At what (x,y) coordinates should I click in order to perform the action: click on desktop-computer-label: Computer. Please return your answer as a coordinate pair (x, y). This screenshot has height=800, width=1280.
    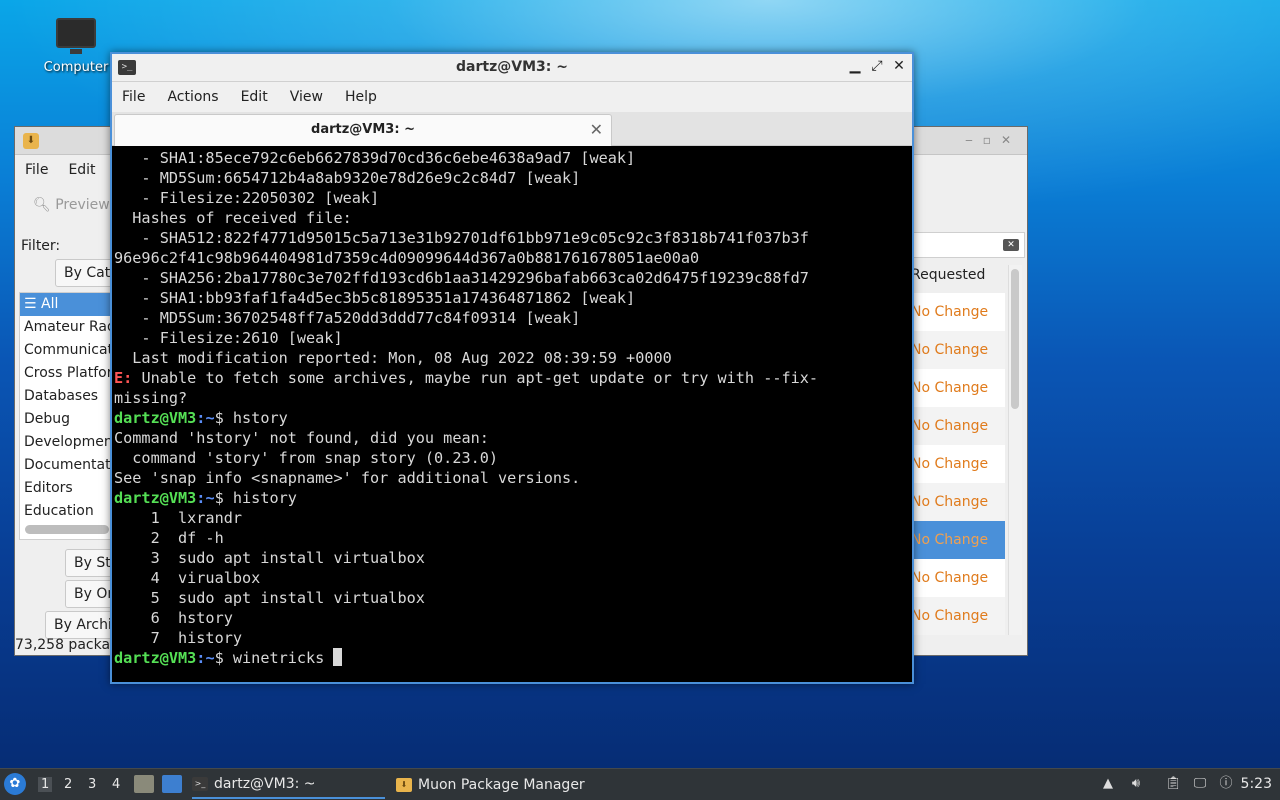
    Looking at the image, I should click on (76, 67).